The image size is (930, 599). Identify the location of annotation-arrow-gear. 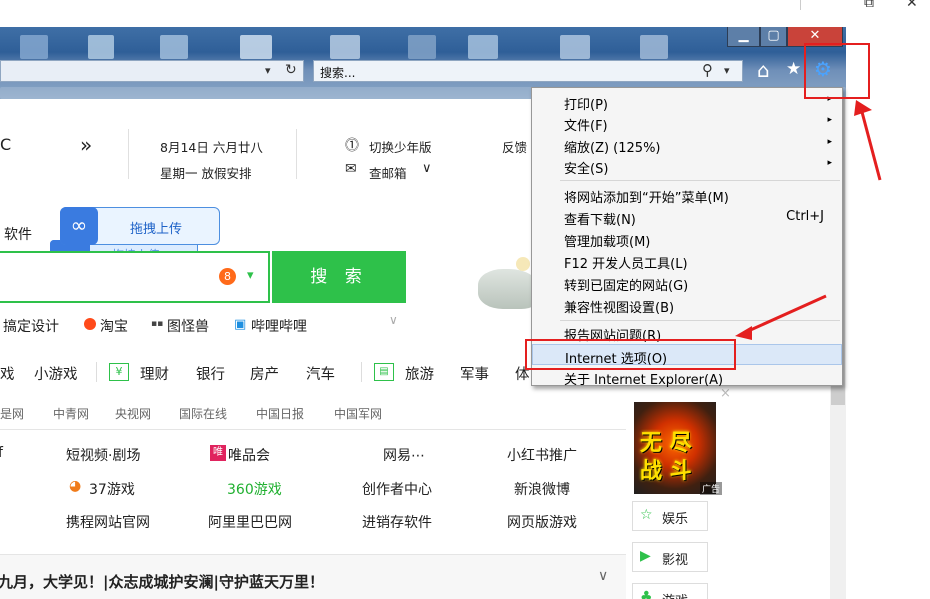
(871, 146).